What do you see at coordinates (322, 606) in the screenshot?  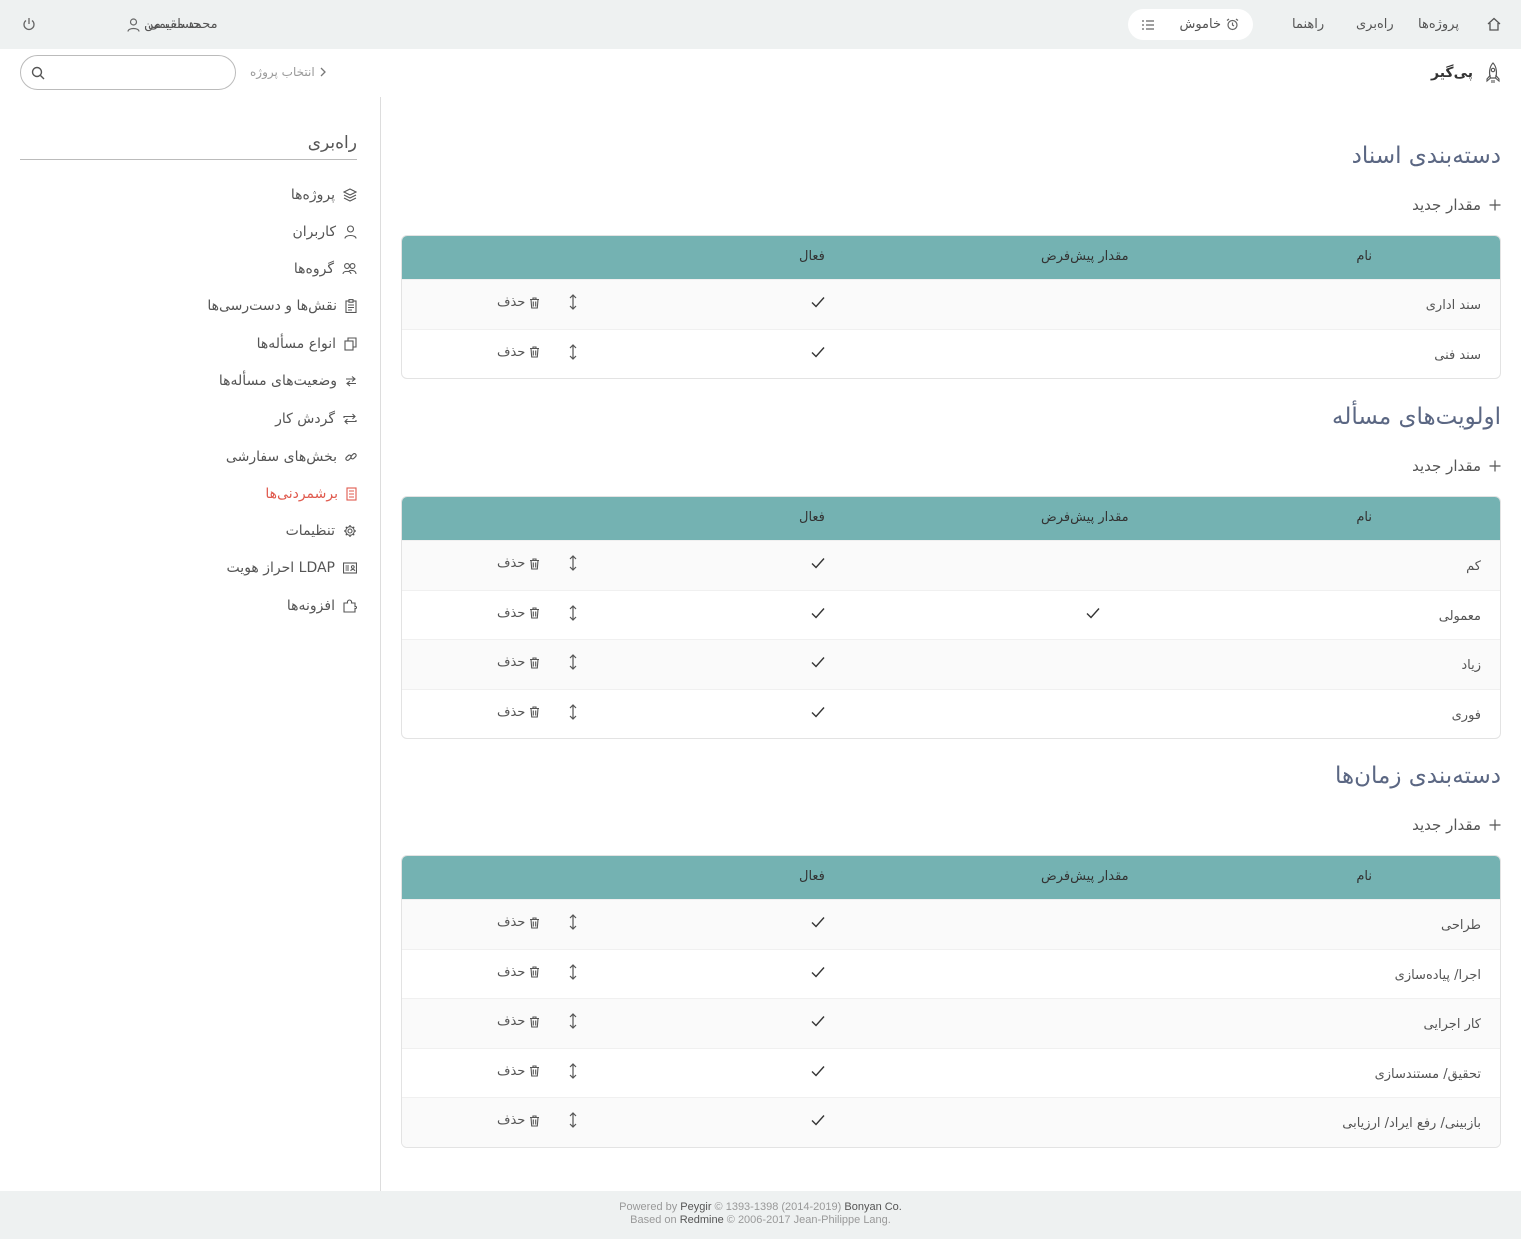 I see `sidebar-item-11: افزونه‌ها` at bounding box center [322, 606].